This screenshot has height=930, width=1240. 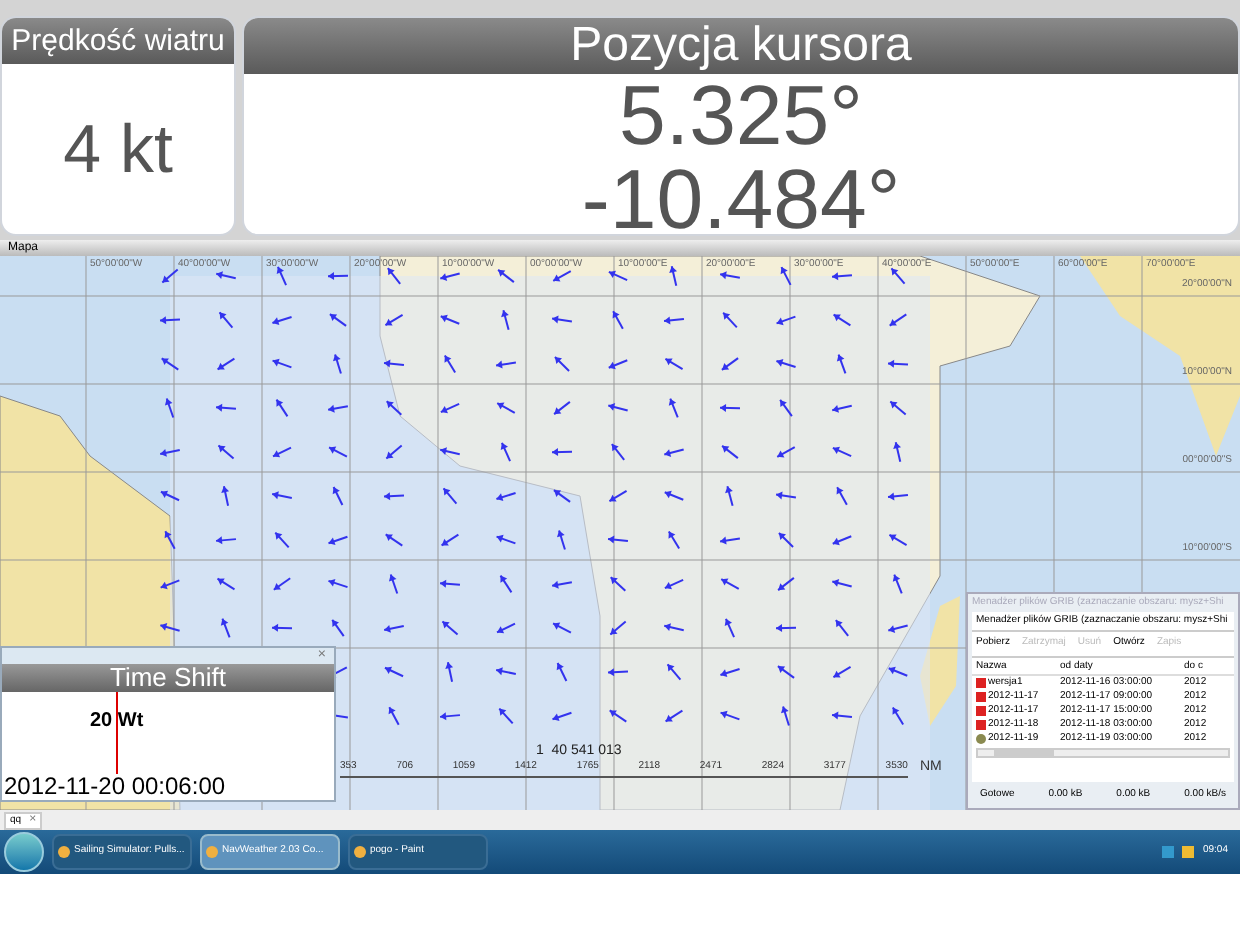 I want to click on panel-value: 4 kt, so click(x=118, y=149).